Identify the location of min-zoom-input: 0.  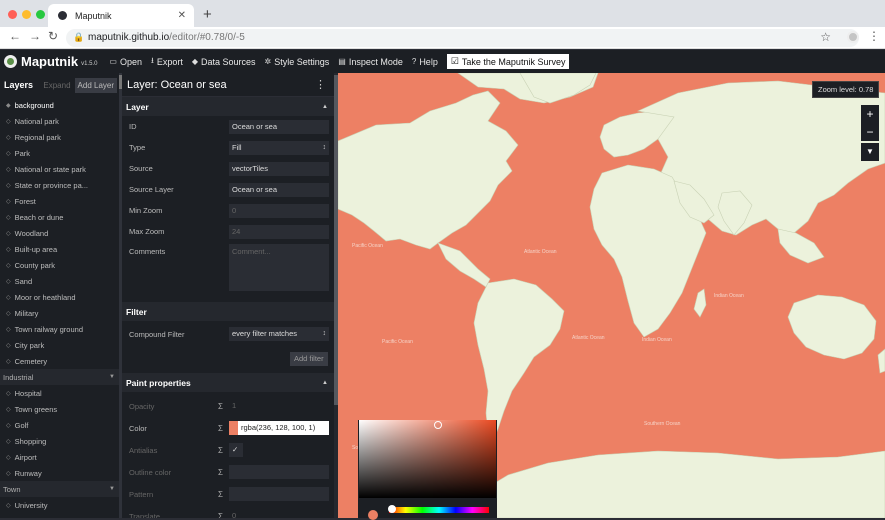
(279, 210).